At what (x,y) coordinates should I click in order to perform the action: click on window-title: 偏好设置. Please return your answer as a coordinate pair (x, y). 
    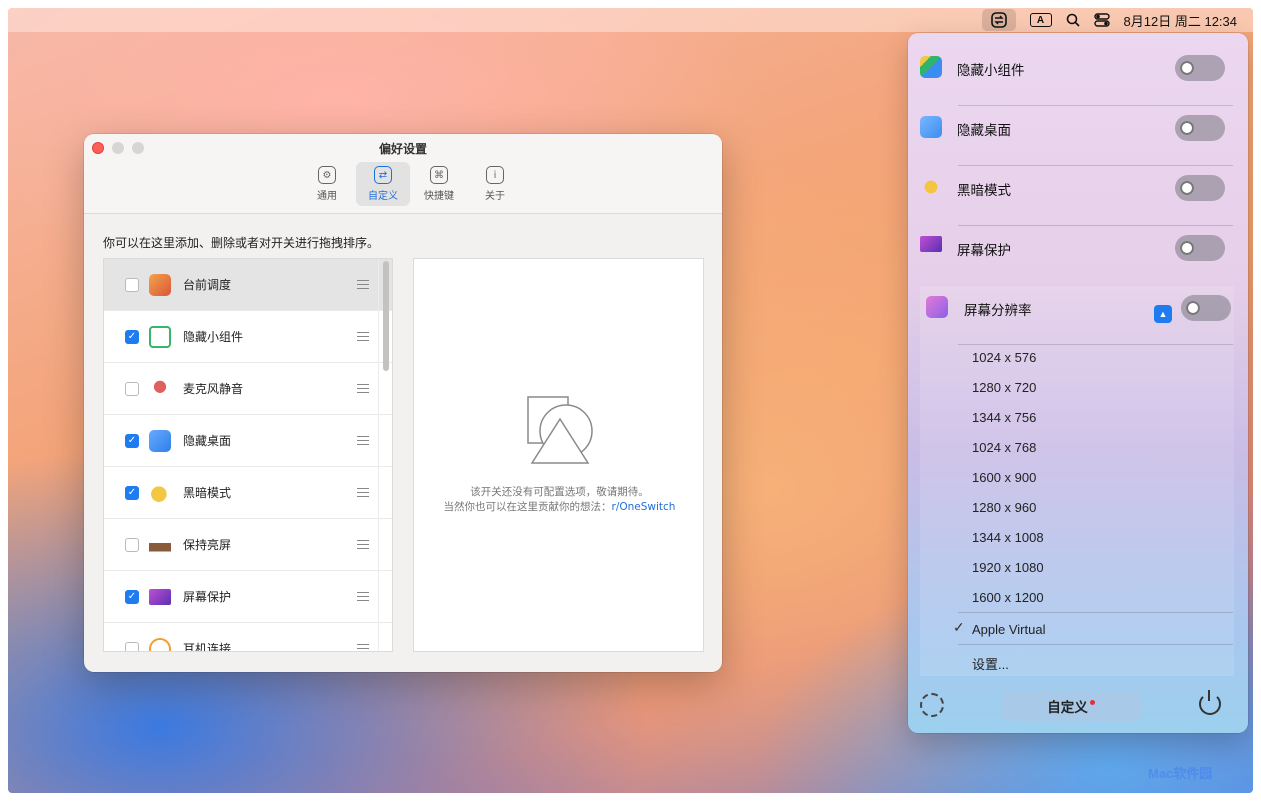
    Looking at the image, I should click on (402, 149).